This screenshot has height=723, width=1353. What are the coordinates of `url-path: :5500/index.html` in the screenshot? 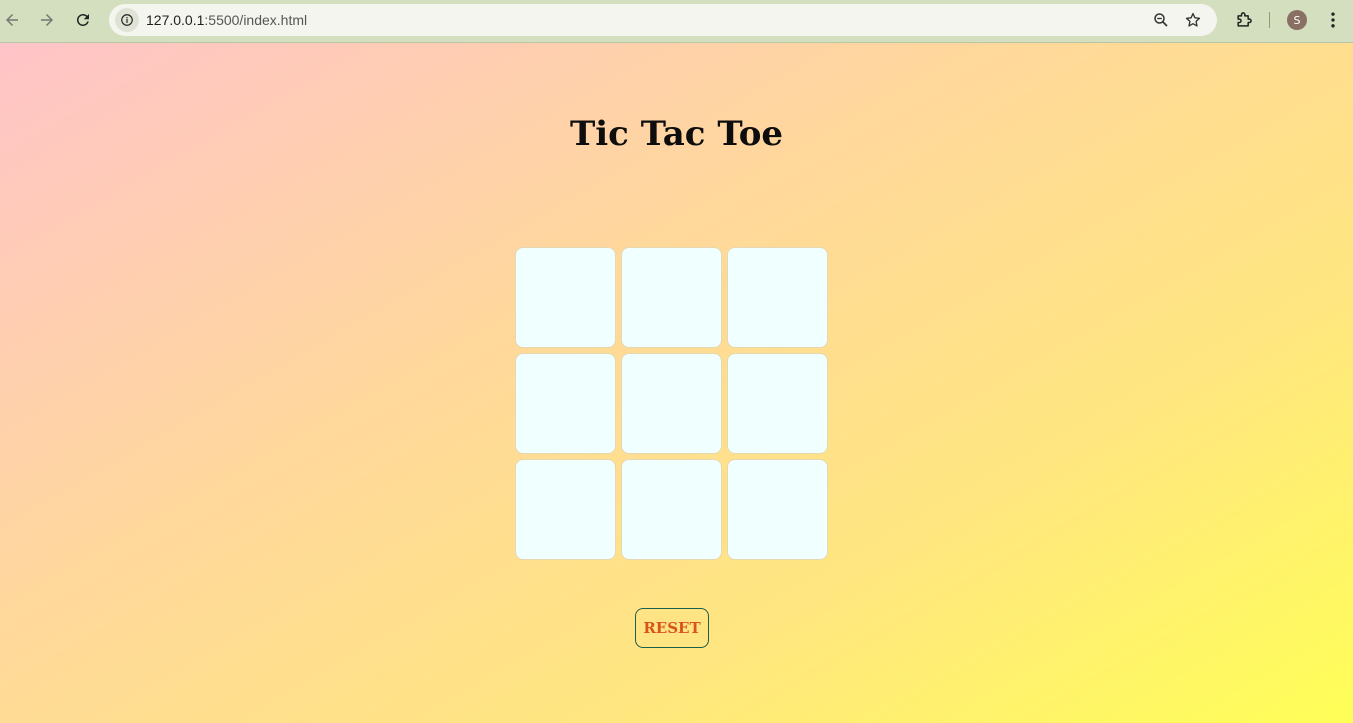 It's located at (256, 20).